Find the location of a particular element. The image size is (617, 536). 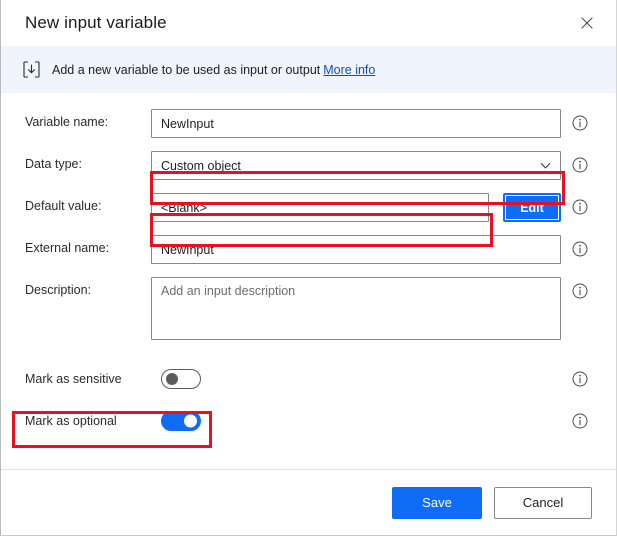

close-glyph is located at coordinates (587, 23).